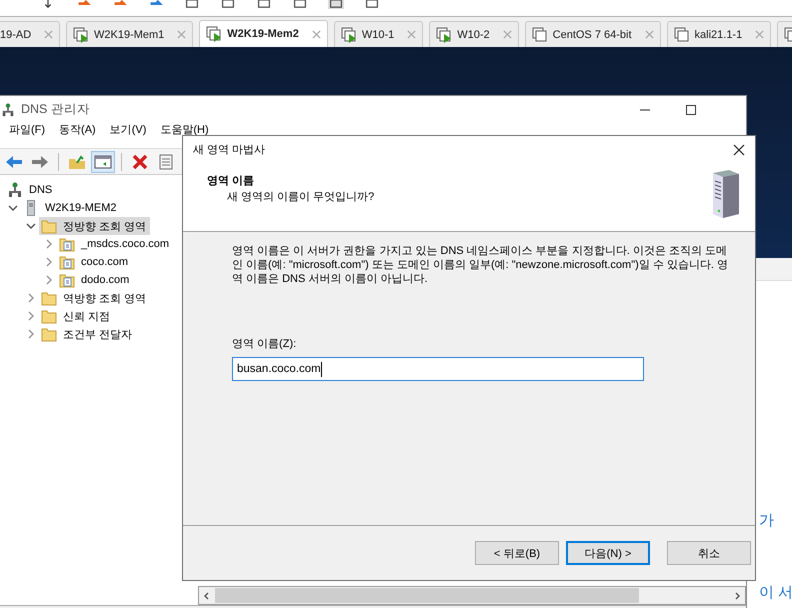 The image size is (792, 608). I want to click on wizard-button: 취소, so click(709, 553).